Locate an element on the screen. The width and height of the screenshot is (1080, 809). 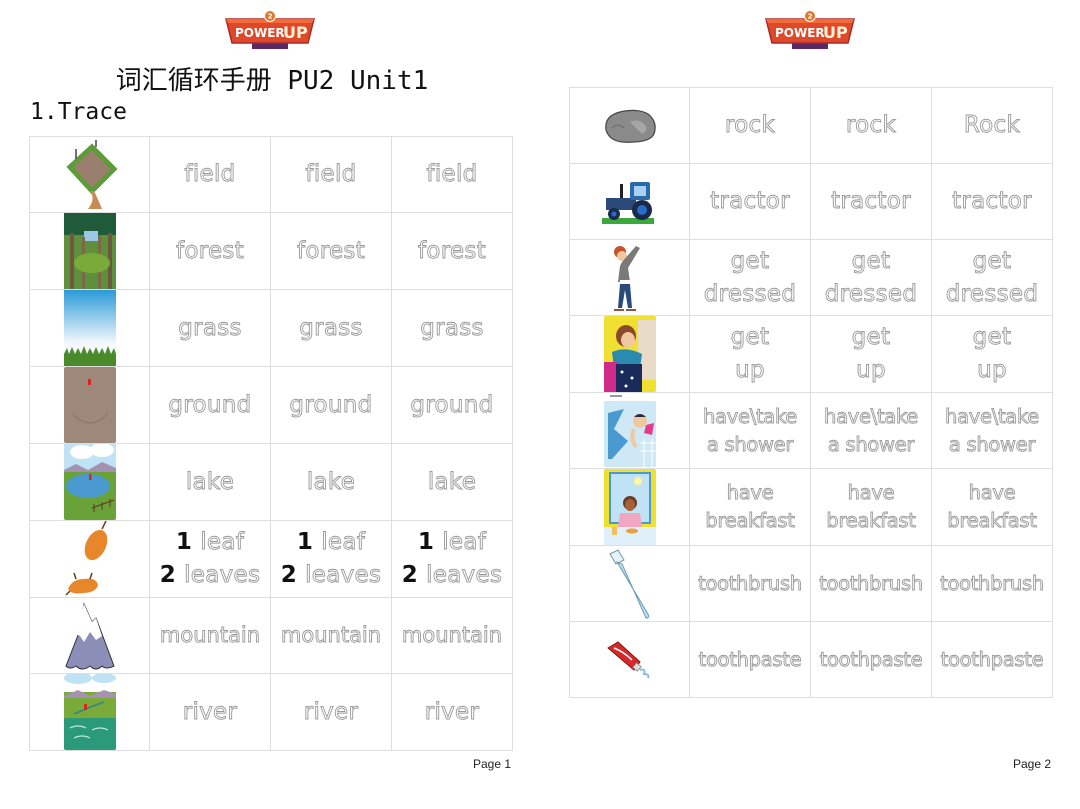
forest-icon is located at coordinates (89, 251).